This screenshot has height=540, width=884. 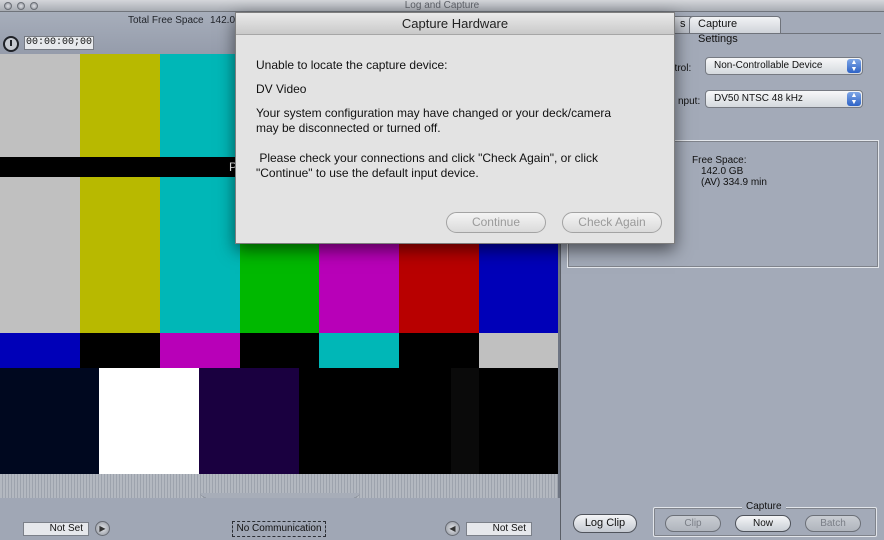 What do you see at coordinates (518, 350) in the screenshot?
I see `bar-mid-gray` at bounding box center [518, 350].